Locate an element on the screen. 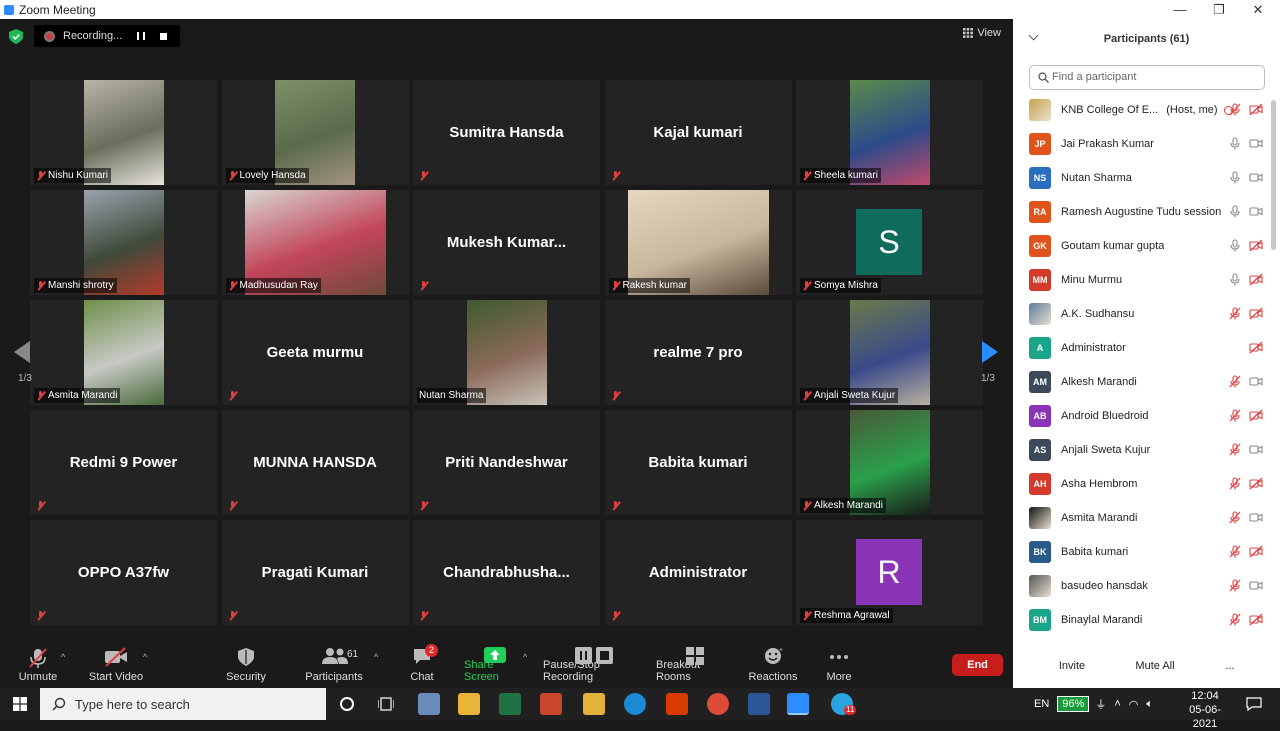  reactions-button: + Reactions is located at coordinates (773, 664).